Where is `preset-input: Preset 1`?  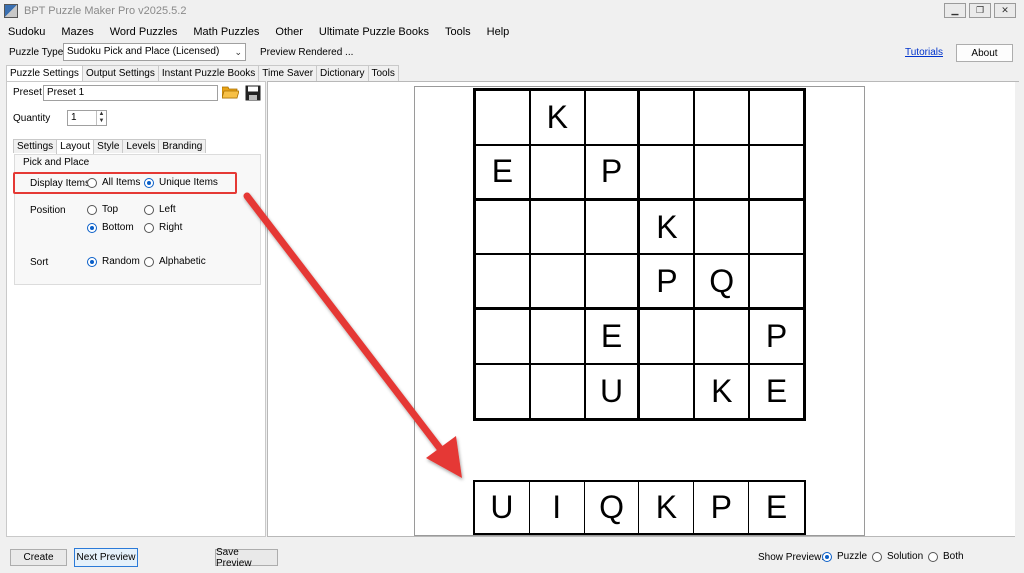
preset-input: Preset 1 is located at coordinates (130, 93).